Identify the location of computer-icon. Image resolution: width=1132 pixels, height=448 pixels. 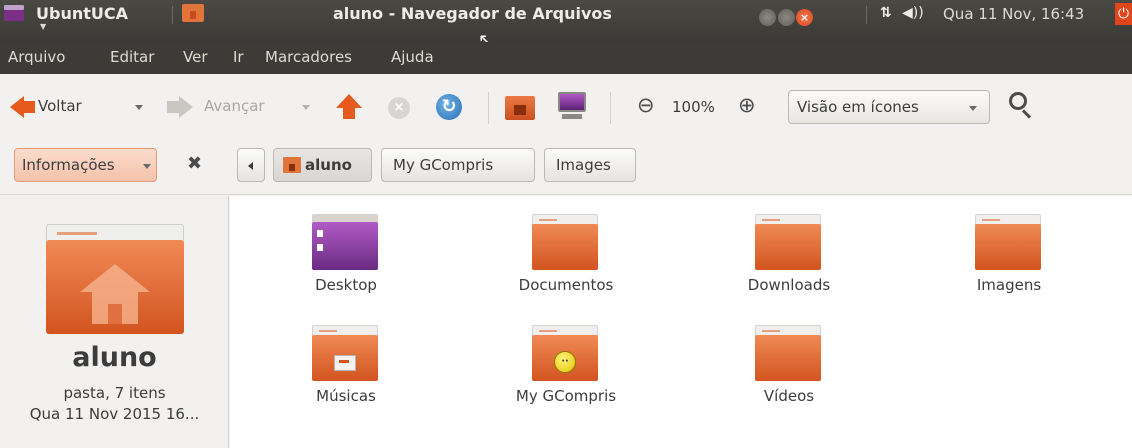
(572, 102).